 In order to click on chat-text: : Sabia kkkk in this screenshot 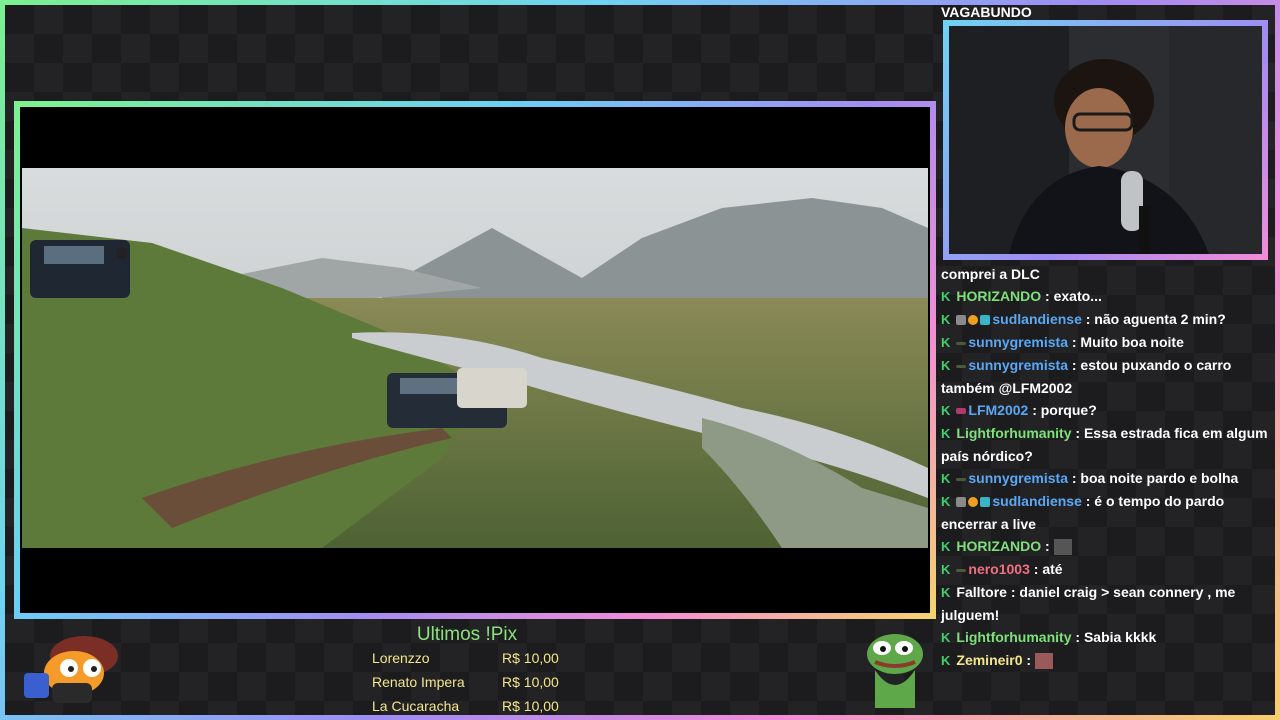, I will do `click(1114, 637)`.